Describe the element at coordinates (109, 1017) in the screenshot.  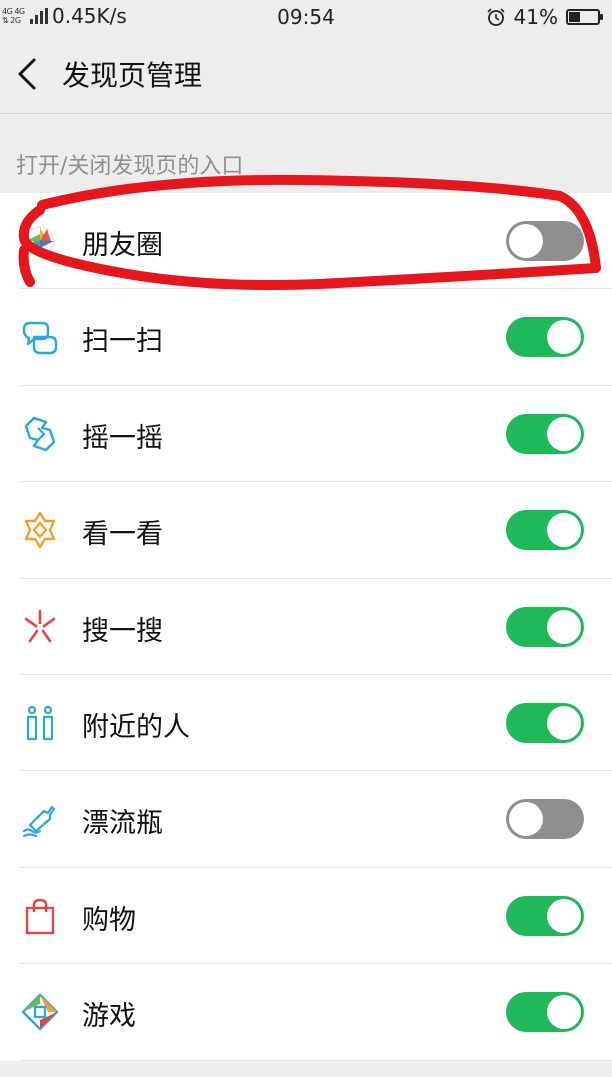
I see `list-item-label: 游戏` at that location.